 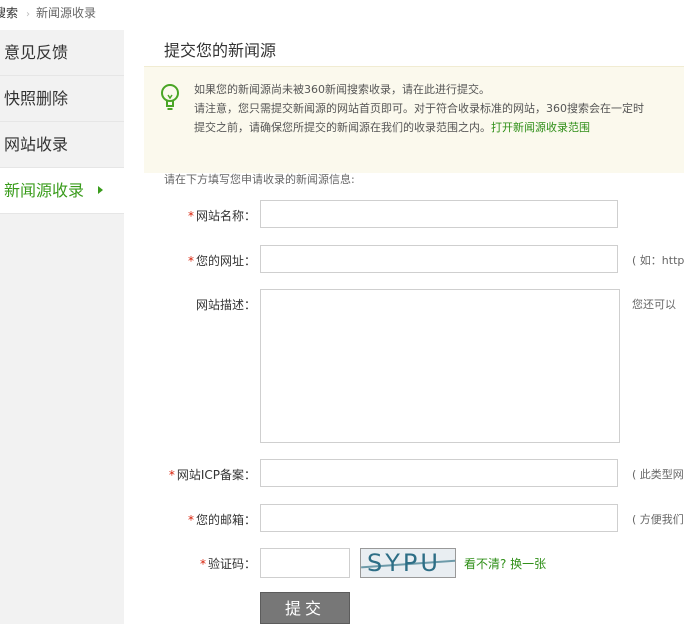 What do you see at coordinates (44, 190) in the screenshot?
I see `sidebar-item-label: 新闻源收录` at bounding box center [44, 190].